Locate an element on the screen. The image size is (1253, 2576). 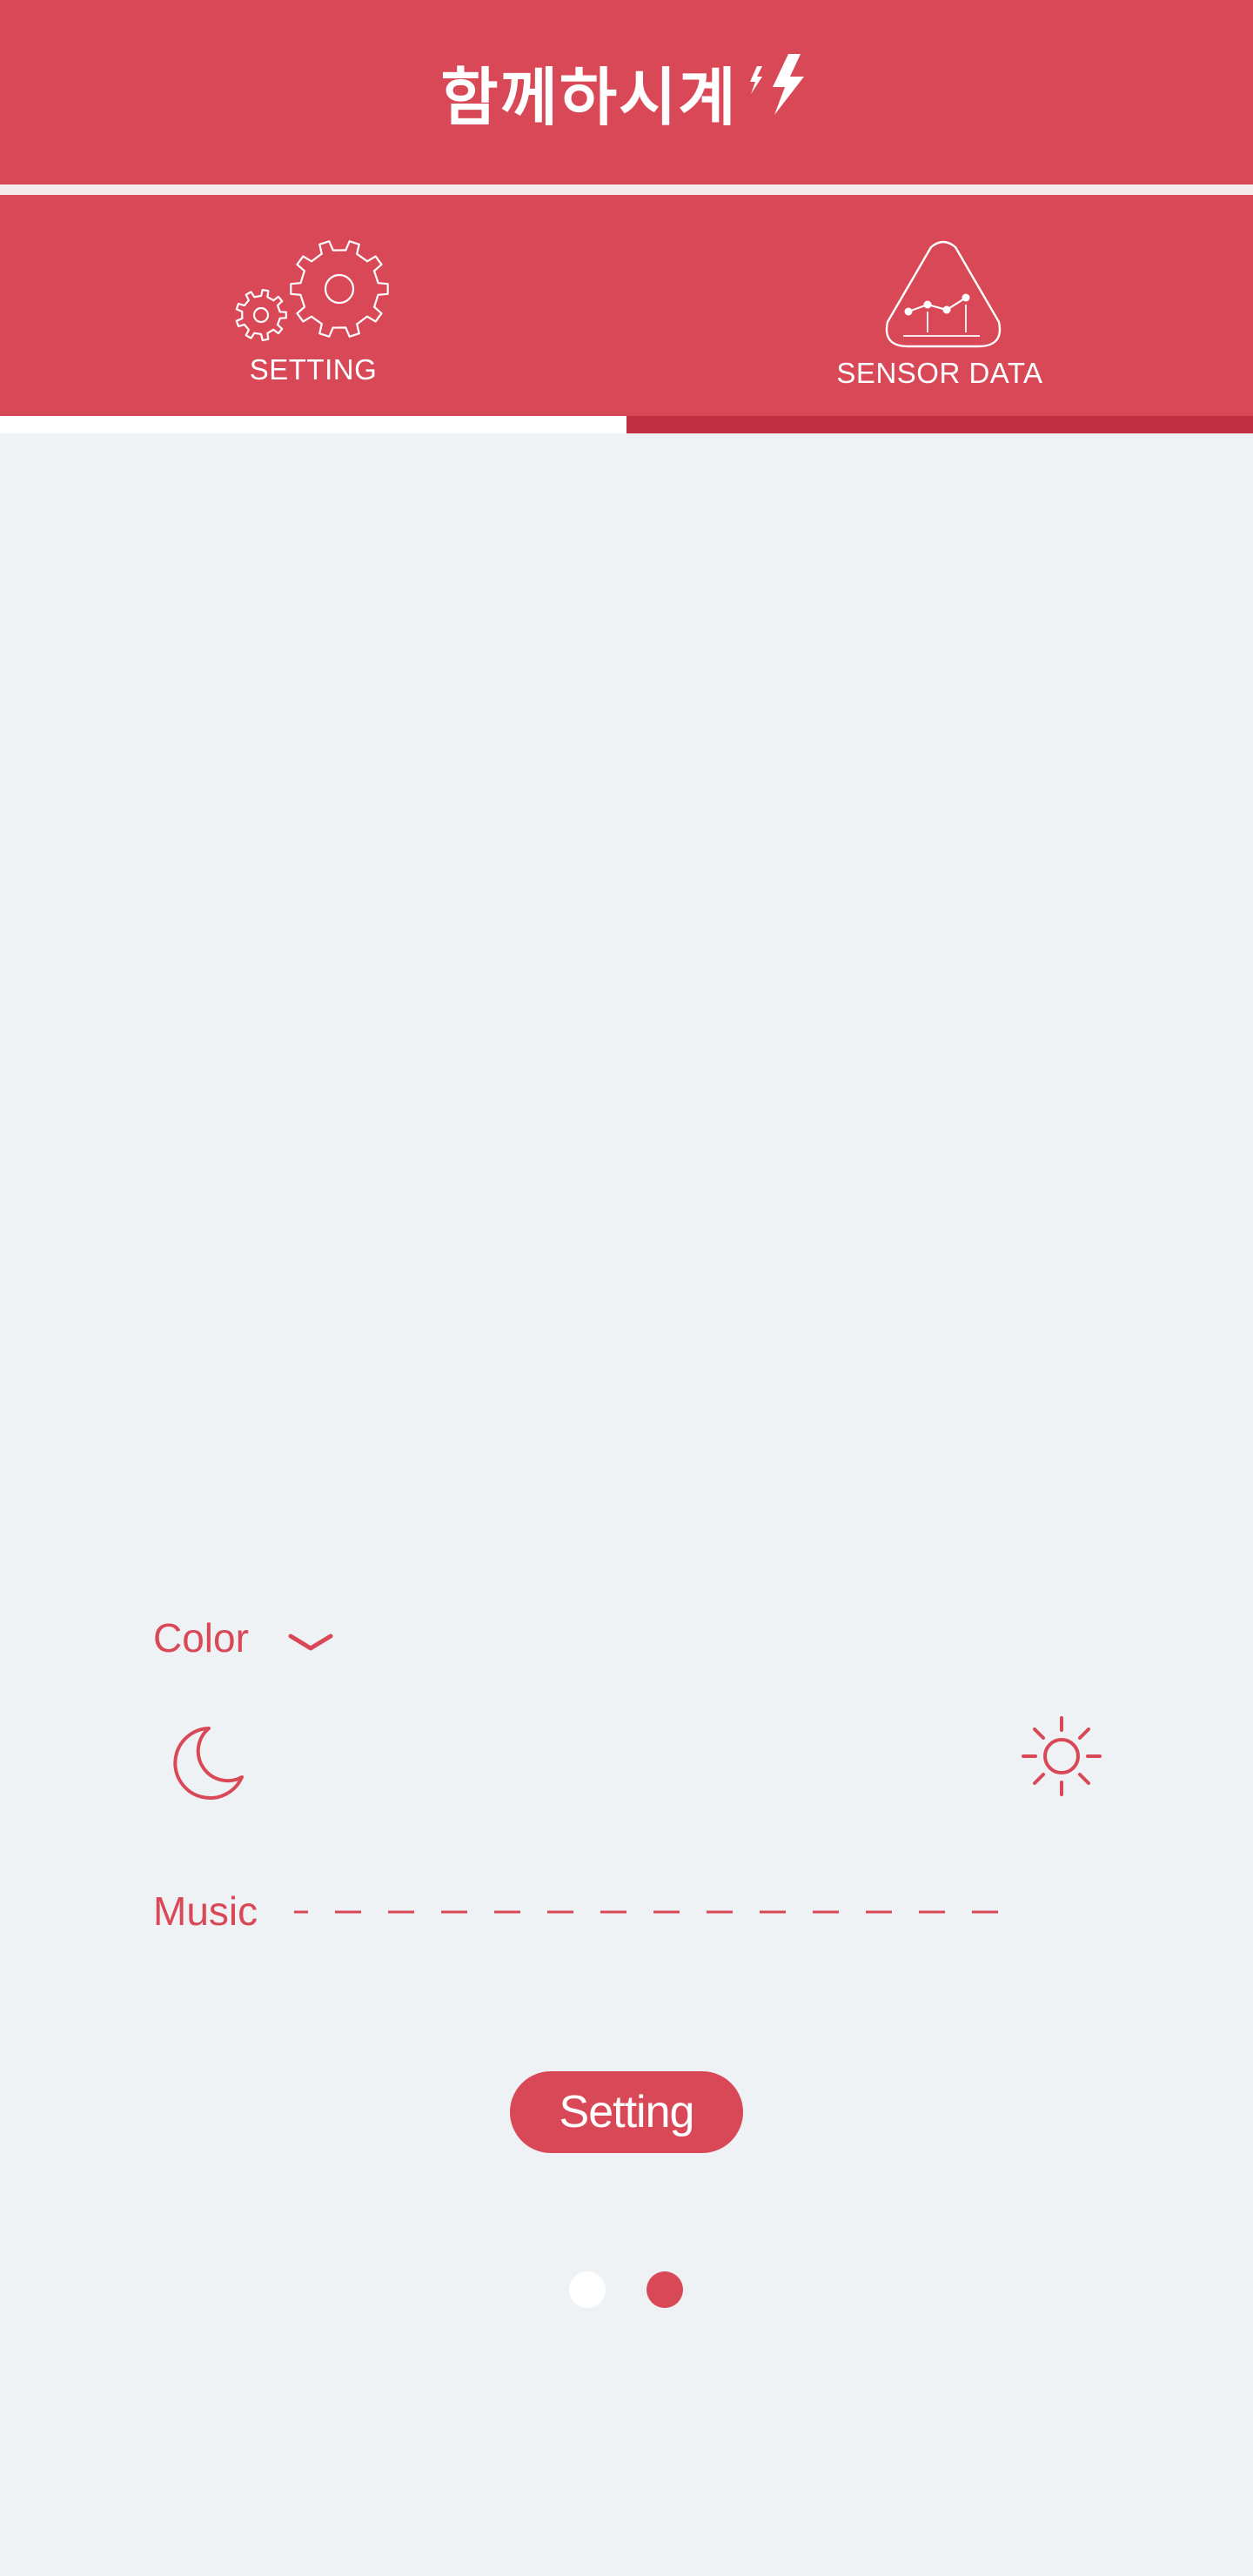
gears-icon is located at coordinates (312, 291).